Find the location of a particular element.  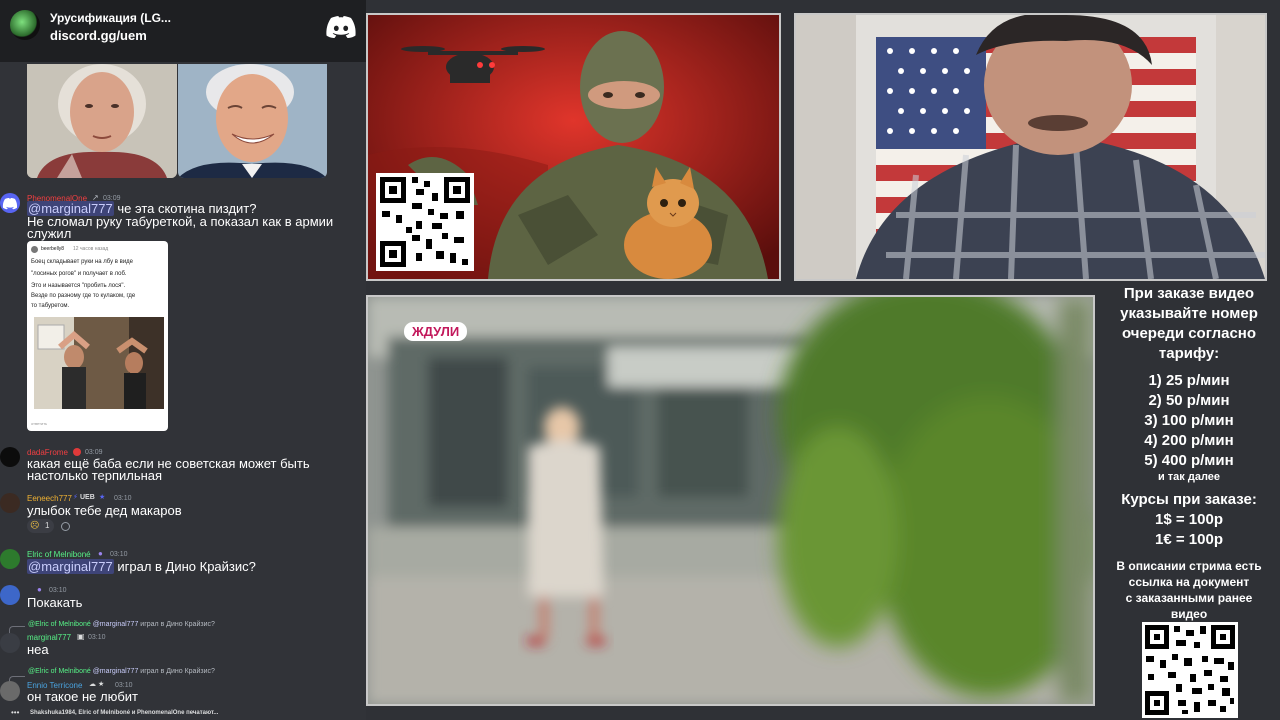

server-avatar is located at coordinates (25, 25).